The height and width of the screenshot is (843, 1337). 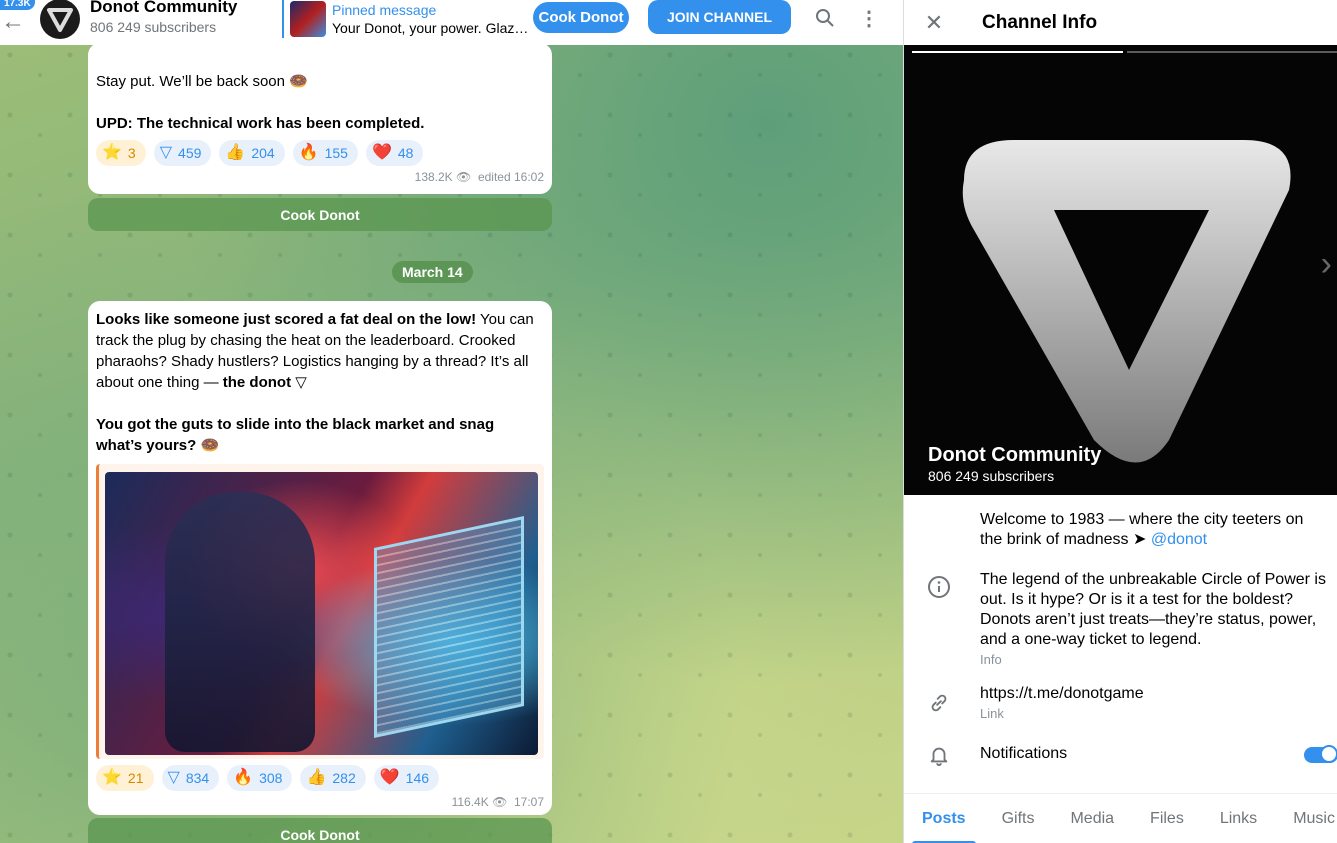 I want to click on channel-title: Donot Community, so click(x=164, y=8).